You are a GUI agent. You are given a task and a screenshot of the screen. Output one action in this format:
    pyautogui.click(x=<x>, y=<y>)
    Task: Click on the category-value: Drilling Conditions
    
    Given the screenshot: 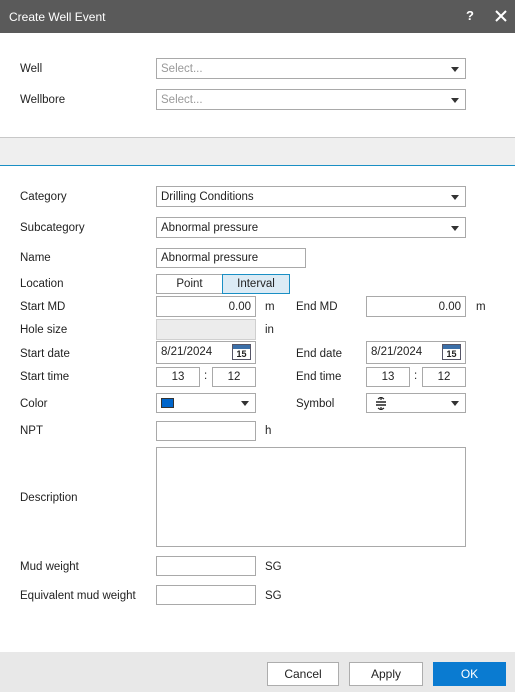 What is the action you would take?
    pyautogui.click(x=207, y=197)
    